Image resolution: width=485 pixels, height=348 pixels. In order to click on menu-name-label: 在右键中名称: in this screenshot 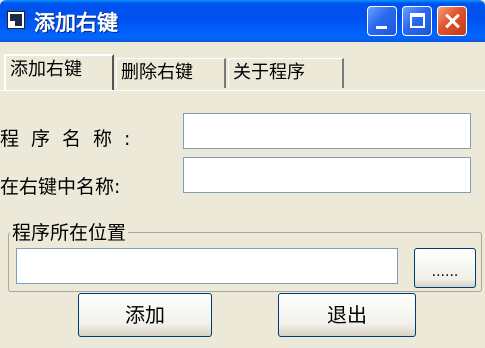, I will do `click(60, 187)`.